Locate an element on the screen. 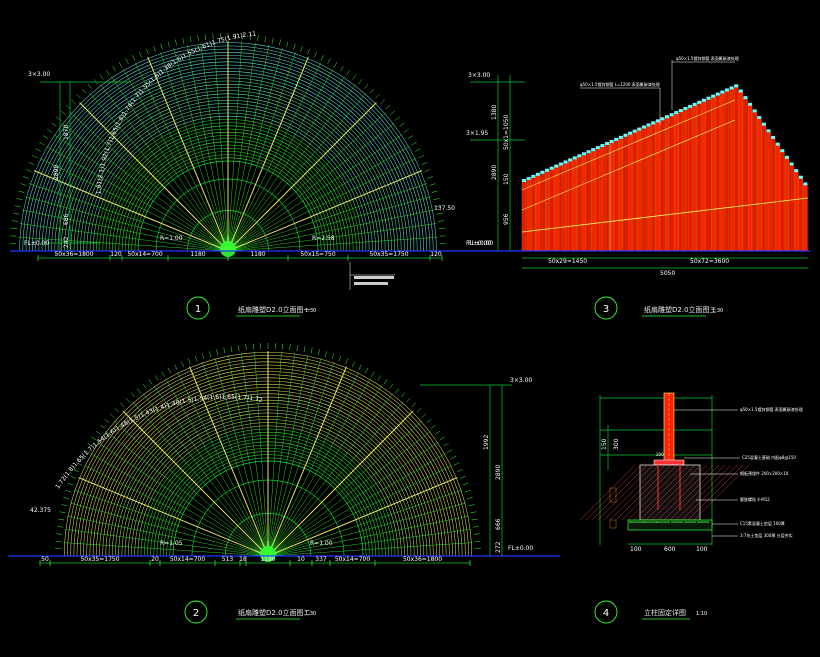  view2-ground-level: FL±0.00 is located at coordinates (520, 548).